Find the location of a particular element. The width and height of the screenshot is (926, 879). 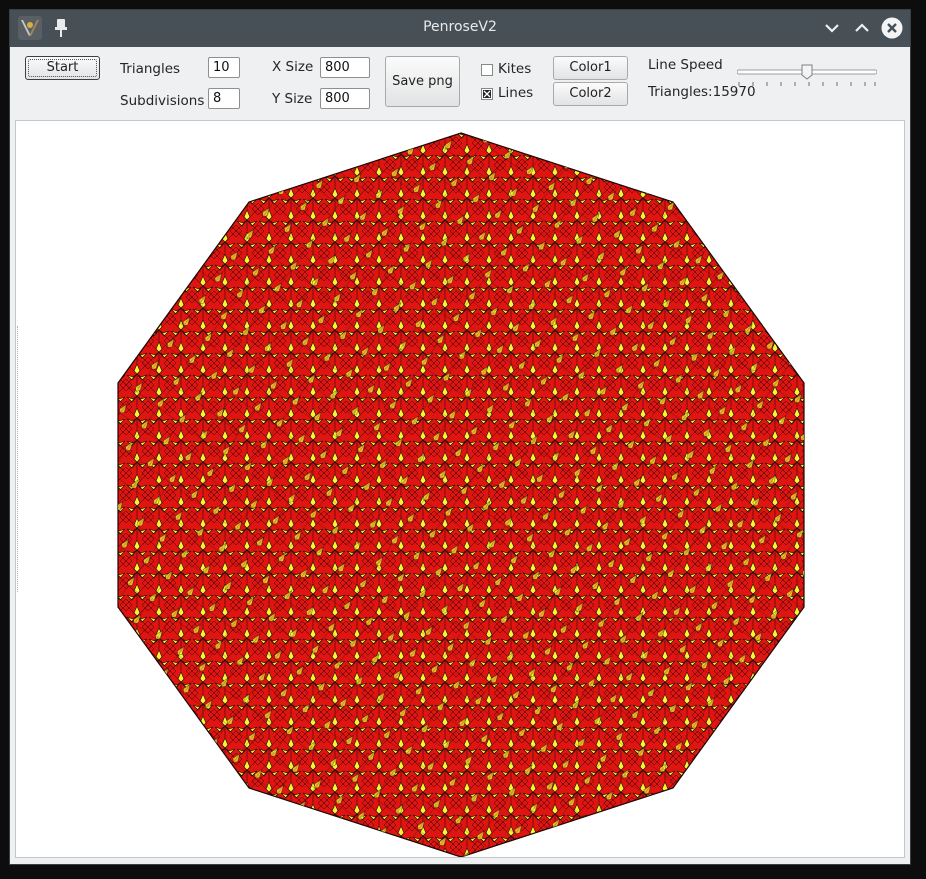

xsize-input: 800 is located at coordinates (345, 67).